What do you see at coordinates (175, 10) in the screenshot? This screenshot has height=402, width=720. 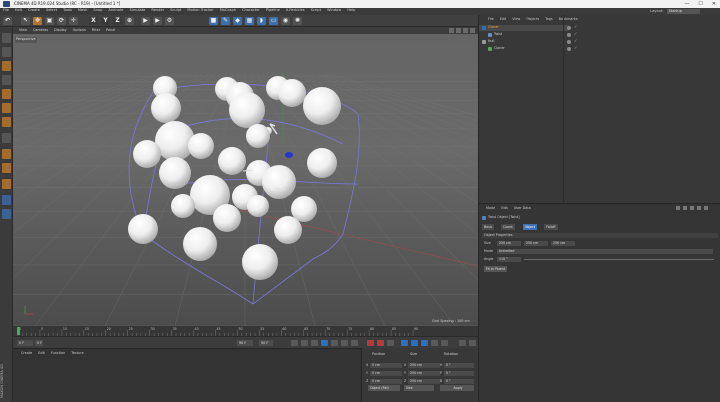 I see `menu-sculpt: Sculpt` at bounding box center [175, 10].